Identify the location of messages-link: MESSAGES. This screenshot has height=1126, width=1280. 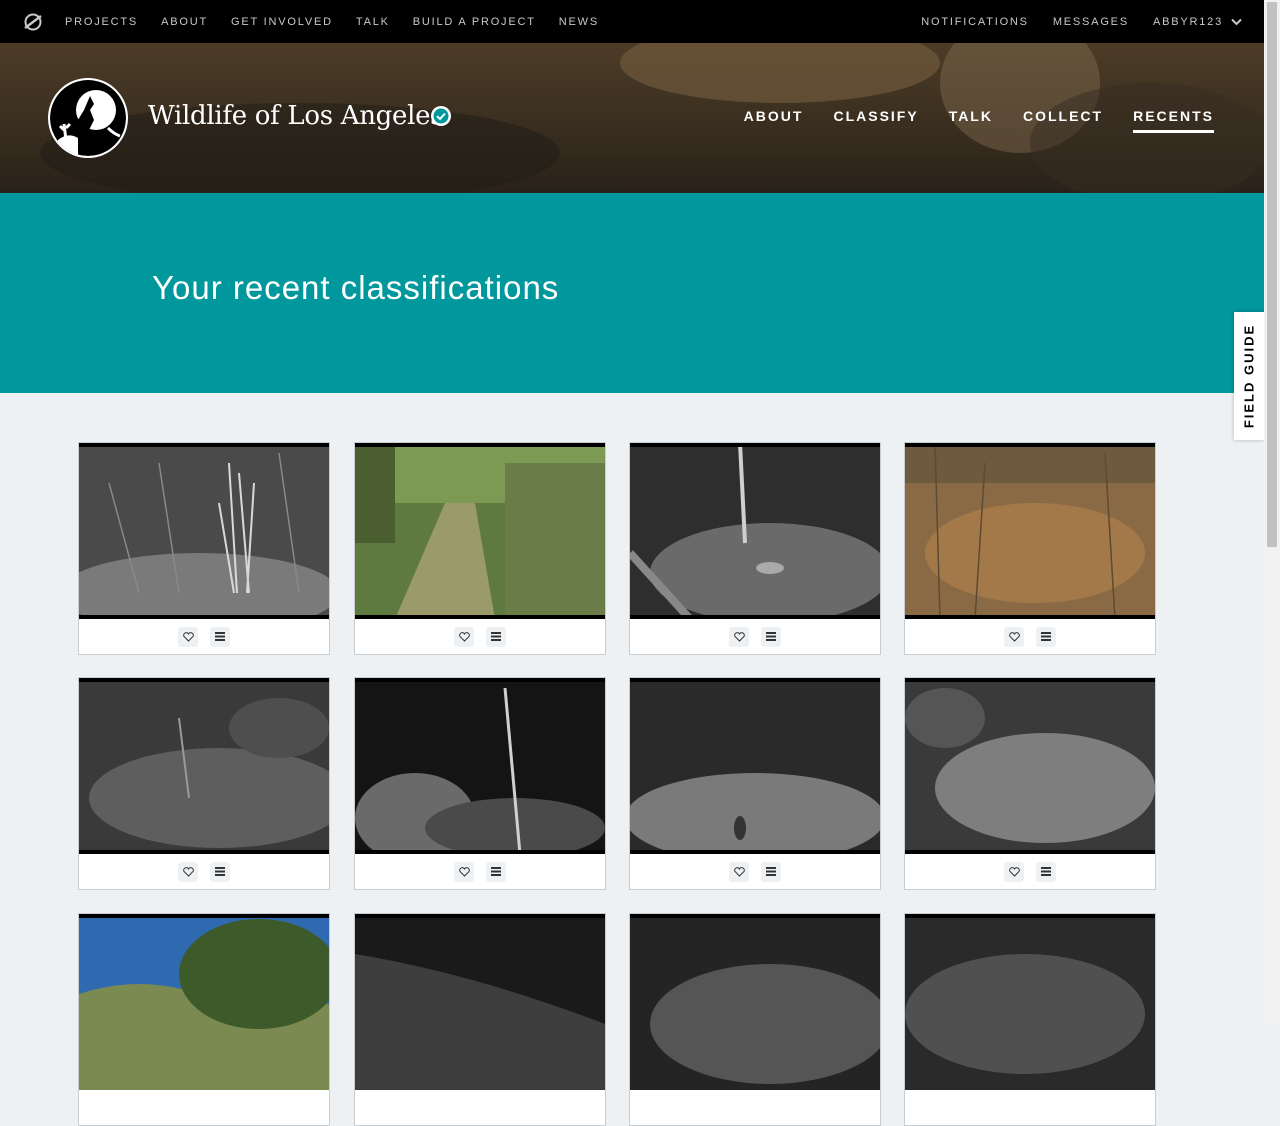
(1091, 22).